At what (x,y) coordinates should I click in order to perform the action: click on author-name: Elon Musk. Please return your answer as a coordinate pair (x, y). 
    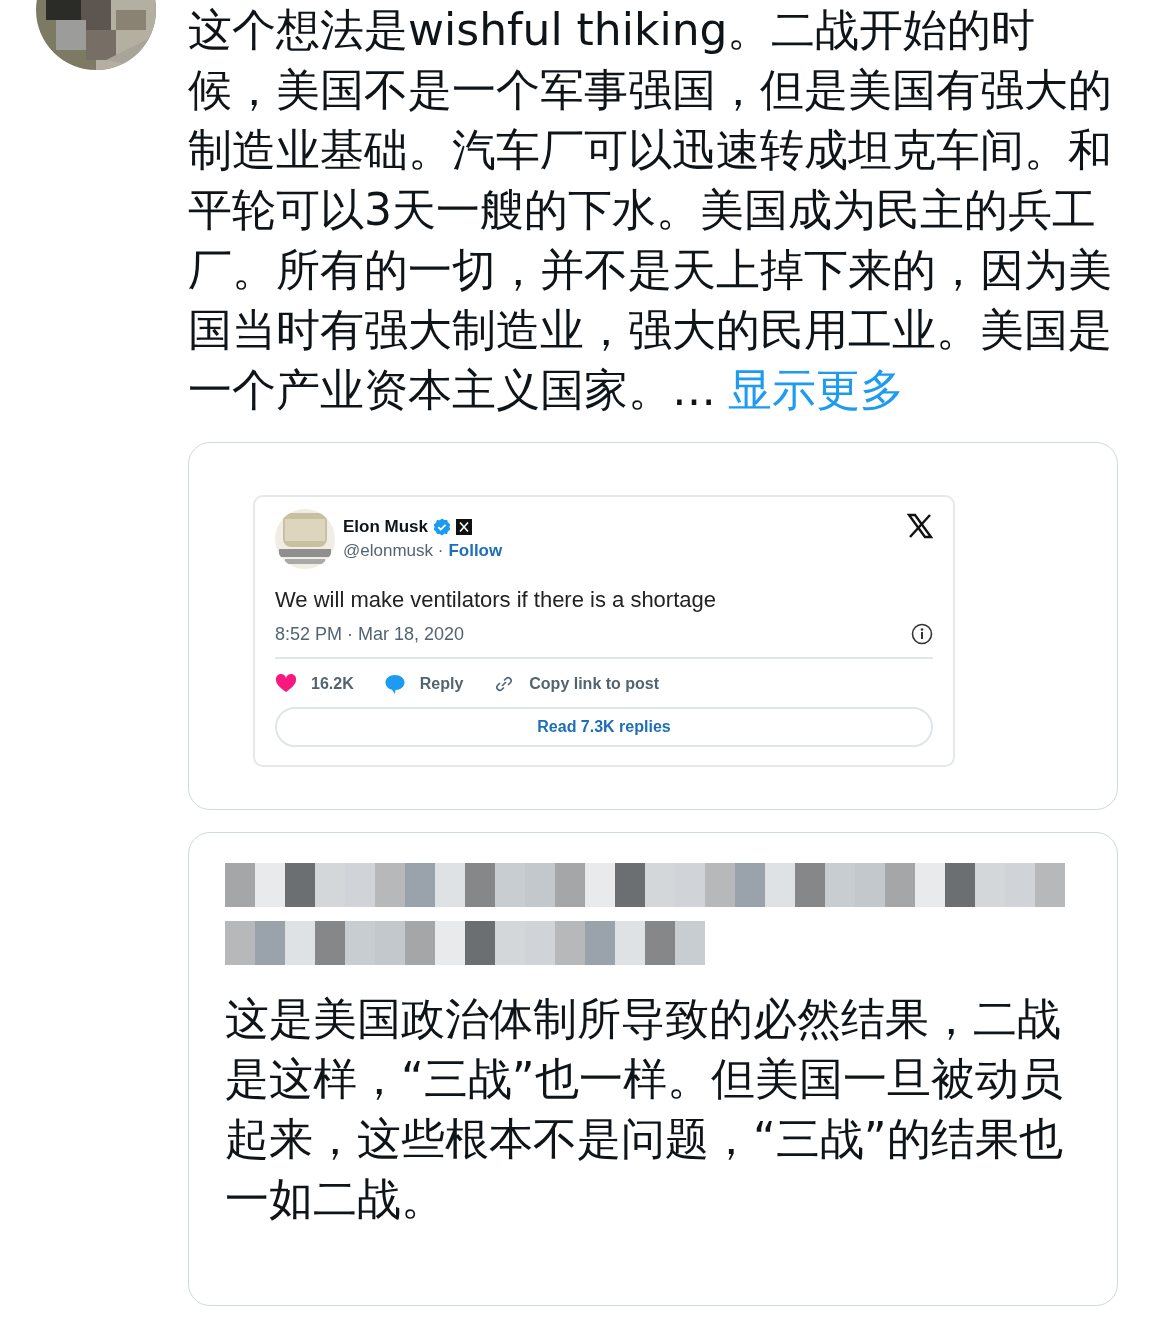
    Looking at the image, I should click on (385, 527).